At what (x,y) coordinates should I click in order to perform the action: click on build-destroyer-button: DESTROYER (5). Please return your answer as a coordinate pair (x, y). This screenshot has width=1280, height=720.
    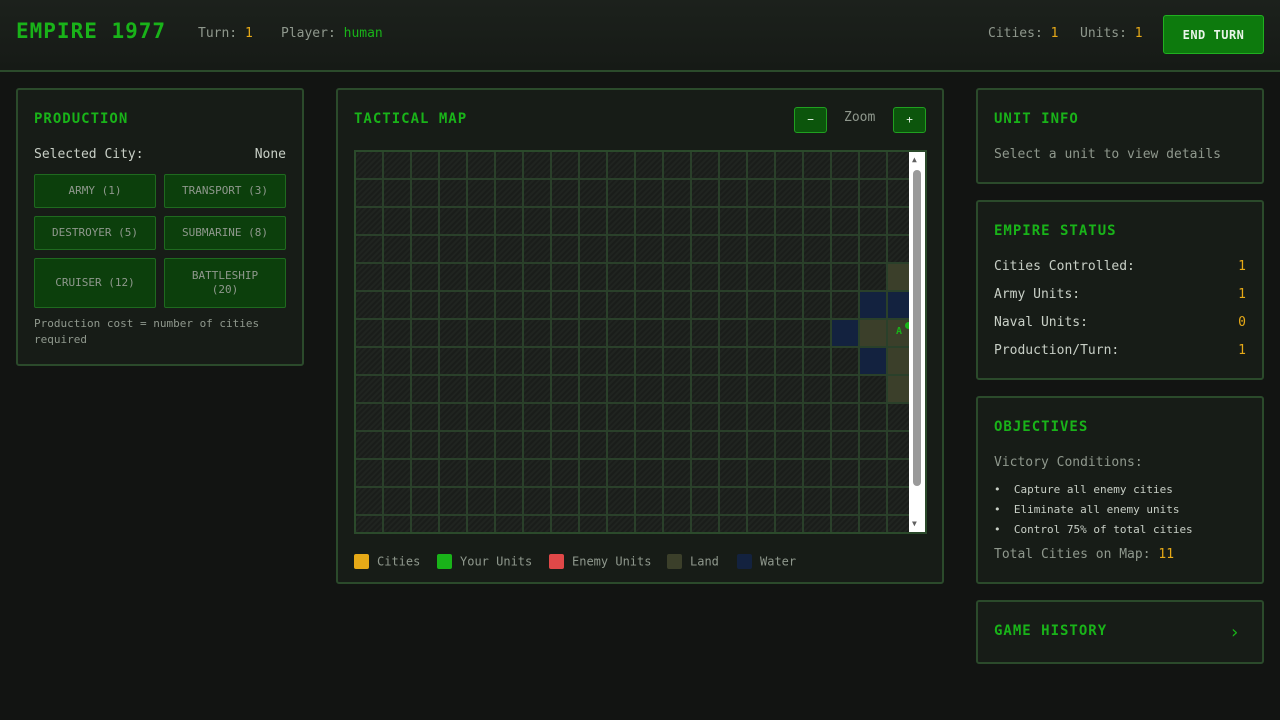
    Looking at the image, I should click on (95, 233).